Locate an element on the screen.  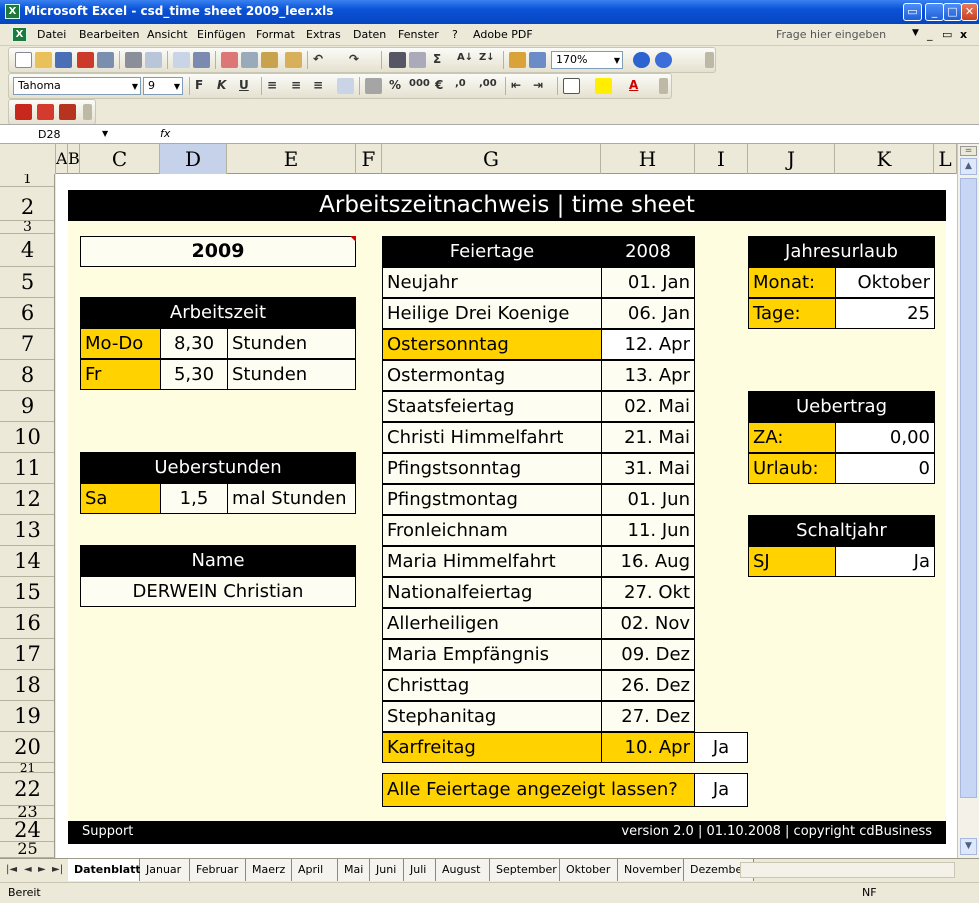
za-value: 0,00 is located at coordinates (885, 437).